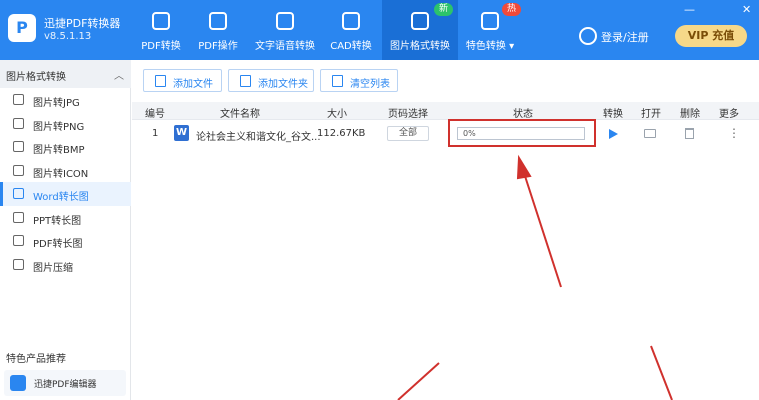 The height and width of the screenshot is (400, 759). I want to click on annotation-arrow-head, so click(524, 167).